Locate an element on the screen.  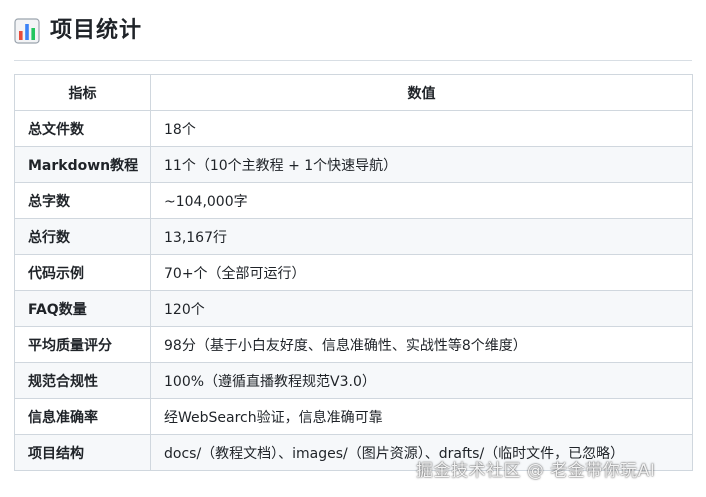
value-cell: 98分（基于小白友好度、信息准确性、实战性等8个维度） is located at coordinates (421, 344).